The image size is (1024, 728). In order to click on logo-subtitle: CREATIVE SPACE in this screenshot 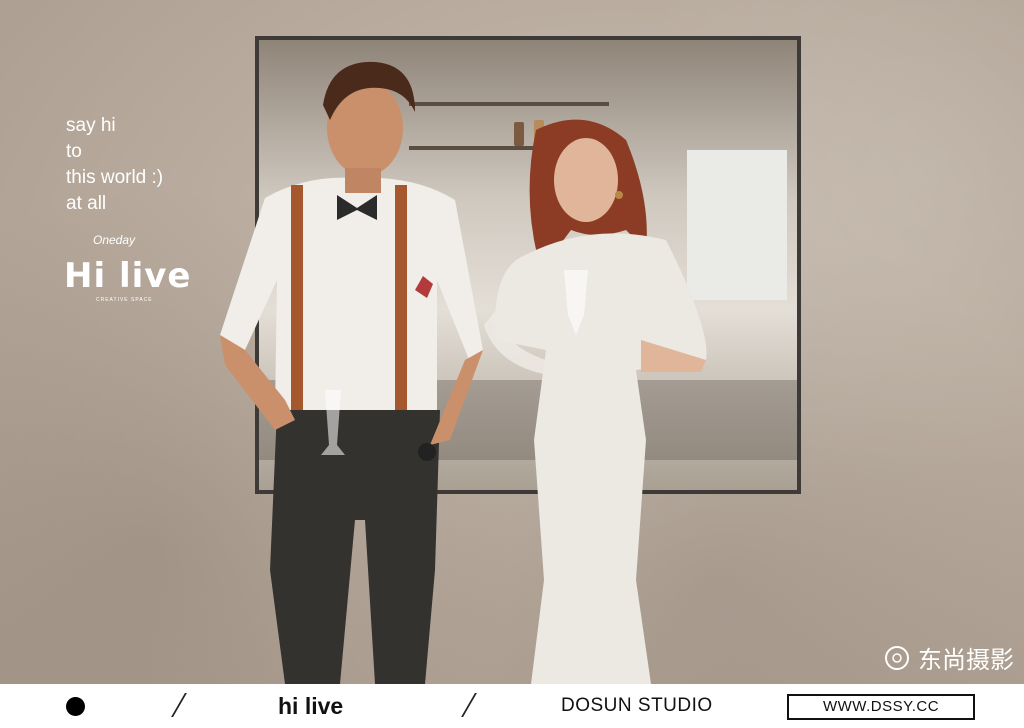, I will do `click(124, 300)`.